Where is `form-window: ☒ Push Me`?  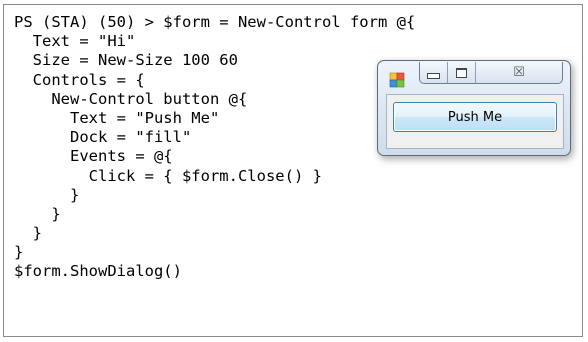 form-window: ☒ Push Me is located at coordinates (474, 108).